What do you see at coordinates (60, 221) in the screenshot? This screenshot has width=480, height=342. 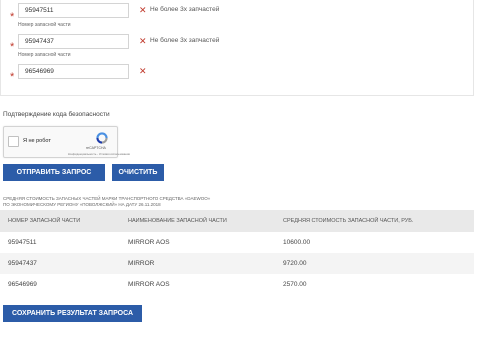 I see `column-header-part-number: НОМЕР ЗАПАСНОЙ ЧАСТИ` at bounding box center [60, 221].